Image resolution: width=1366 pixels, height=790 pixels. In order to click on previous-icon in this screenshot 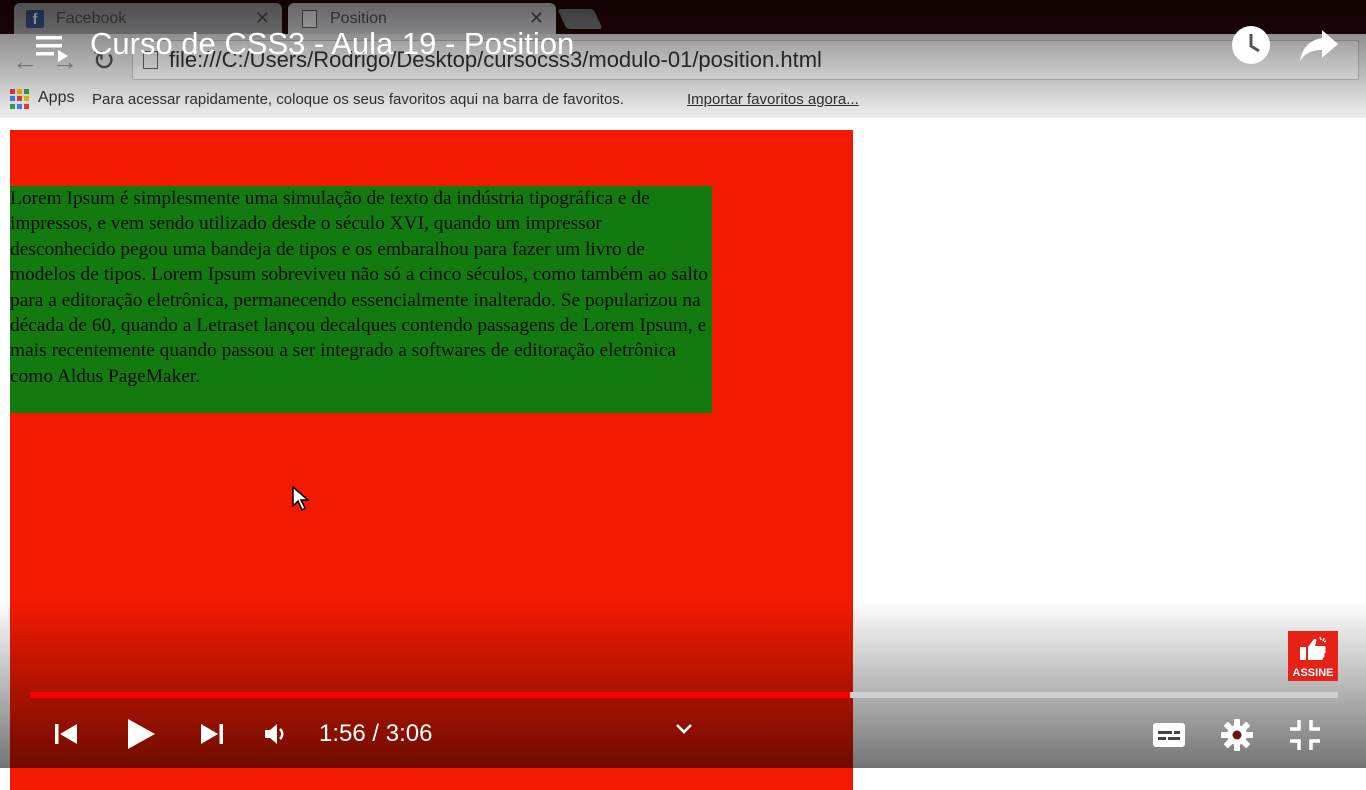, I will do `click(66, 734)`.